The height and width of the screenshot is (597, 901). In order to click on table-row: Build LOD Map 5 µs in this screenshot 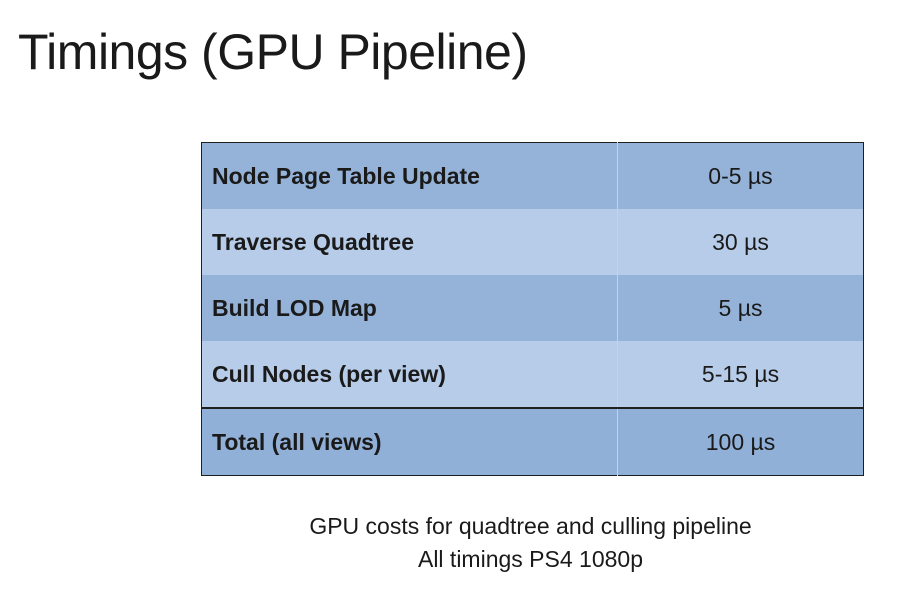, I will do `click(532, 308)`.